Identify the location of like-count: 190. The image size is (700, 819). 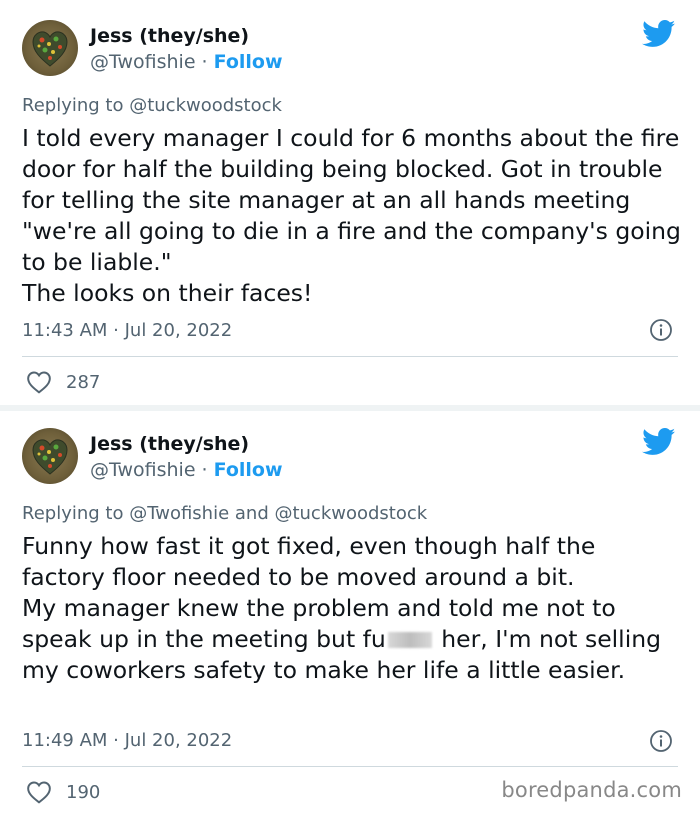
(83, 792).